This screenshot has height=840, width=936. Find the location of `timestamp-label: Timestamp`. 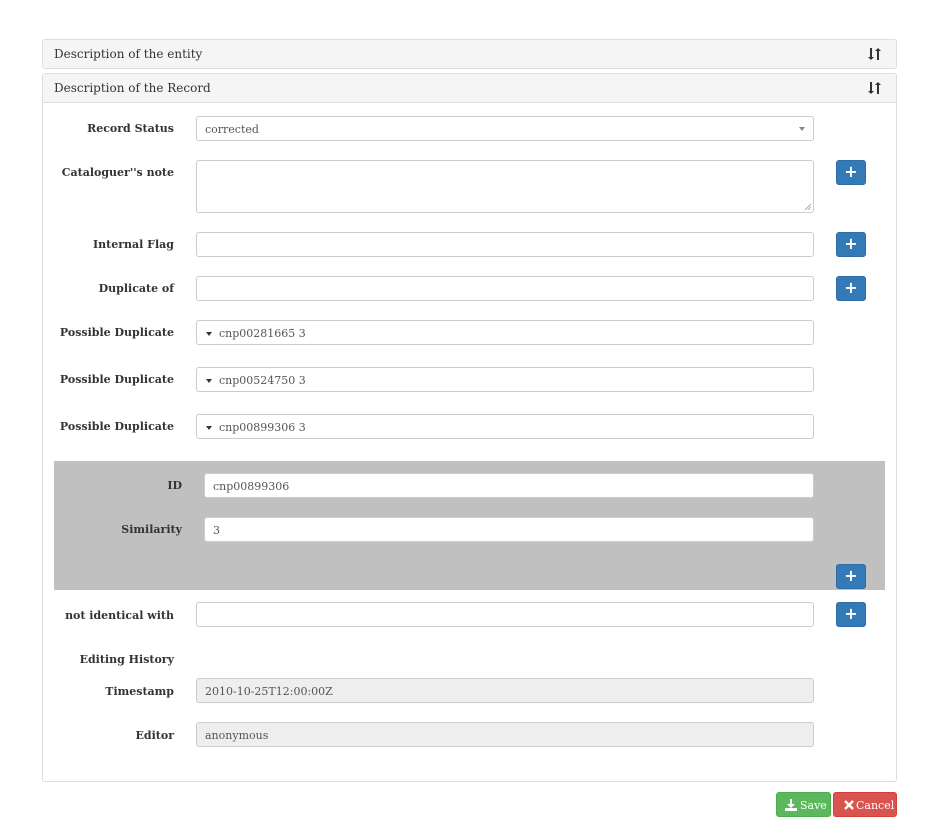

timestamp-label: Timestamp is located at coordinates (139, 691).